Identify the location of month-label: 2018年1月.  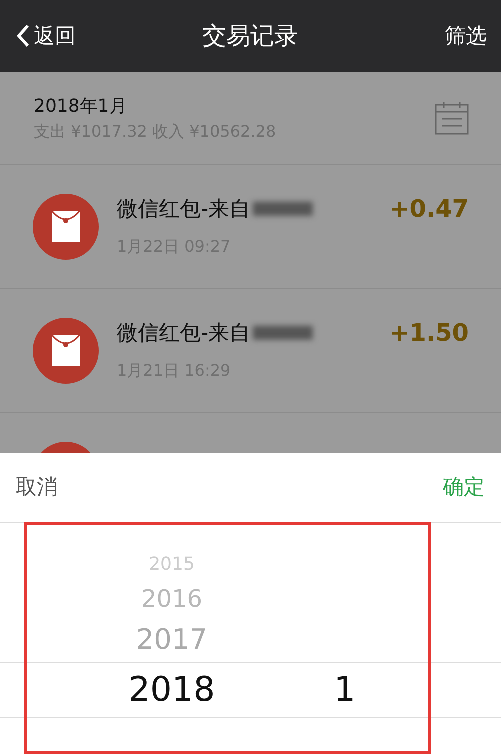
(81, 106).